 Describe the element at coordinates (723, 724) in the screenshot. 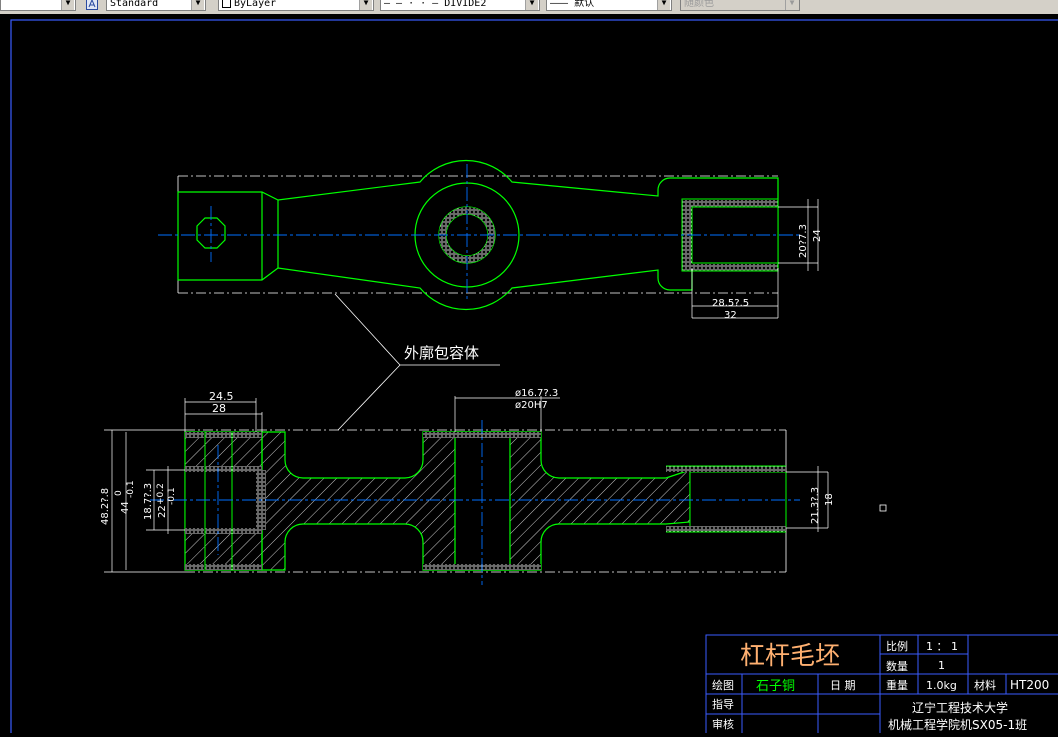

I see `review-label: 审核` at that location.